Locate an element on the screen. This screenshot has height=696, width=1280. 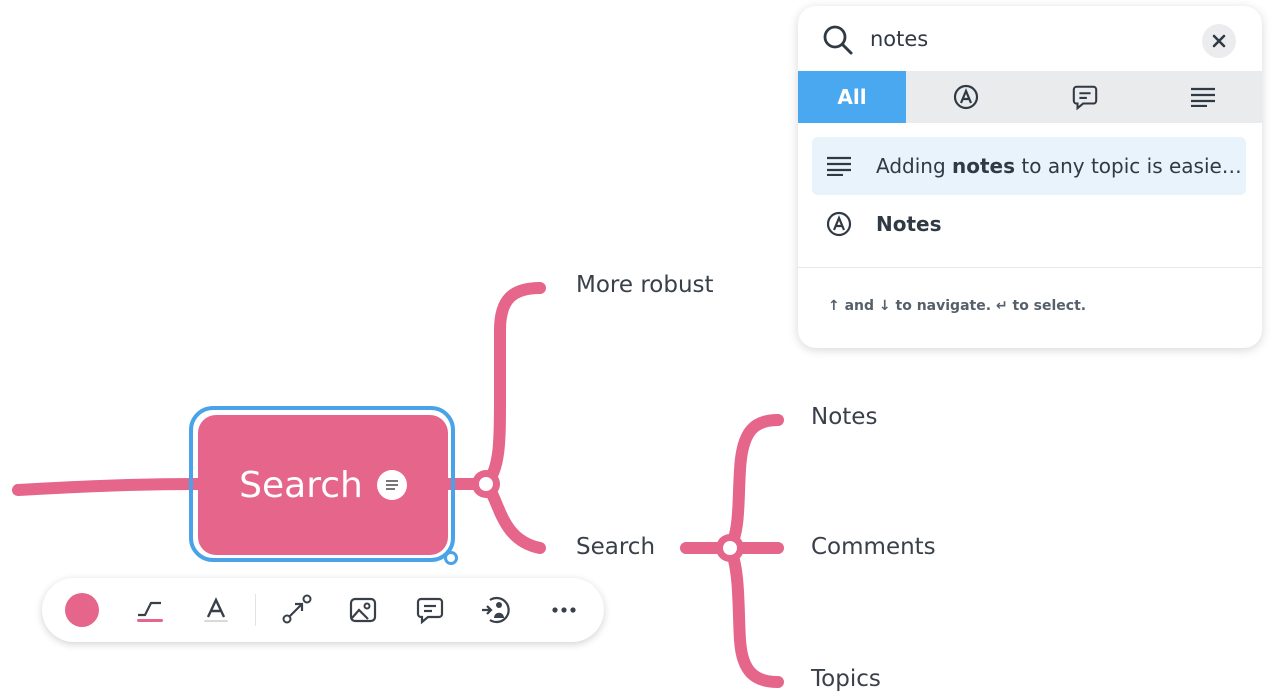
incoming-branch is located at coordinates (108, 487).